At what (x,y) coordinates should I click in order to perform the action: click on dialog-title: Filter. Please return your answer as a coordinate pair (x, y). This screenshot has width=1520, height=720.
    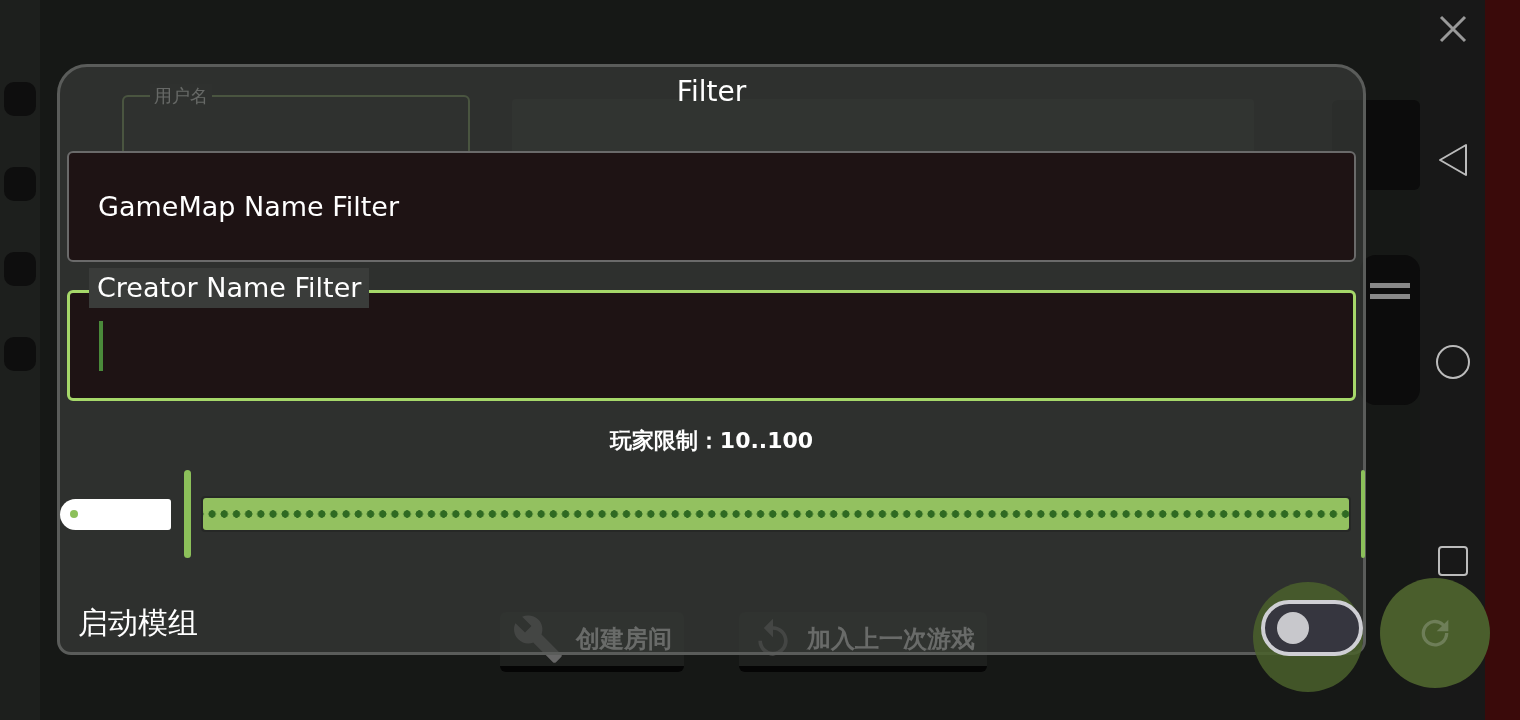
    Looking at the image, I should click on (711, 92).